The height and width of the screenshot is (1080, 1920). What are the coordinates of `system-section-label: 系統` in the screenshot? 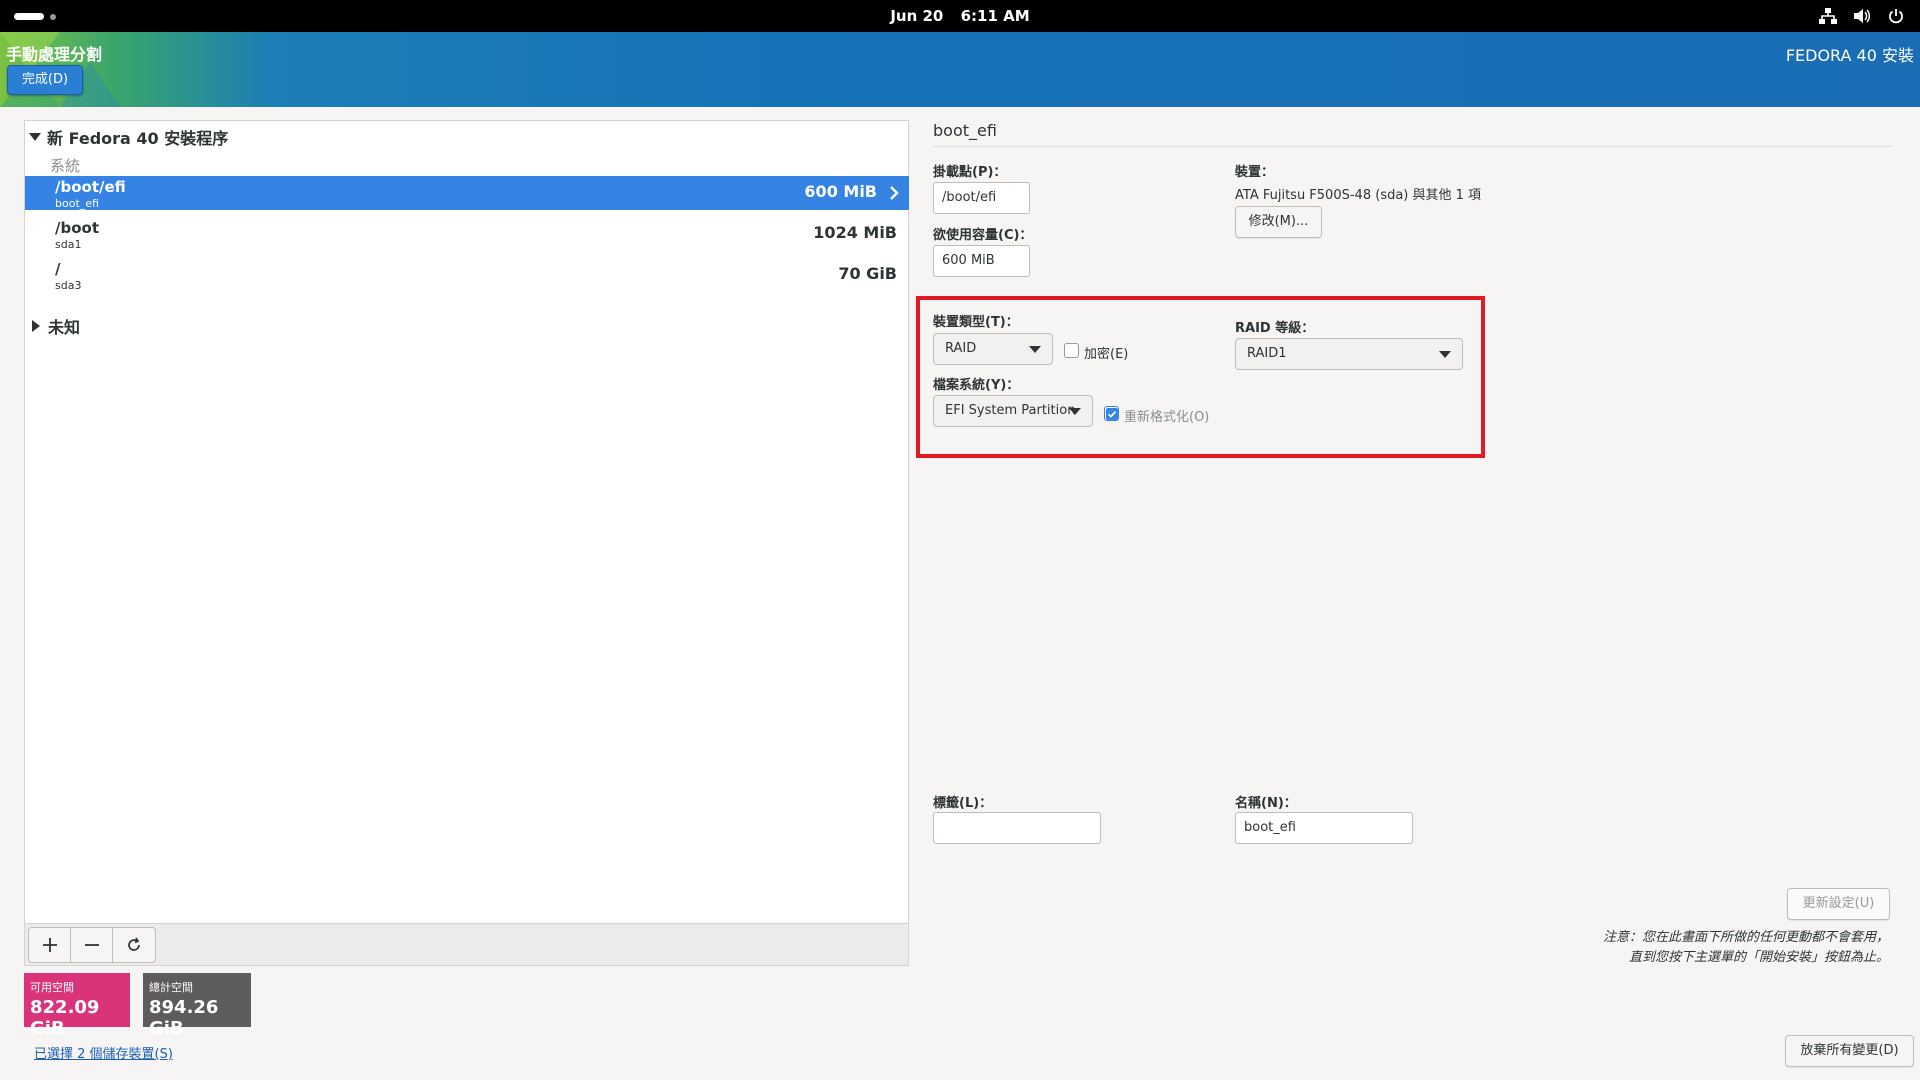 It's located at (65, 166).